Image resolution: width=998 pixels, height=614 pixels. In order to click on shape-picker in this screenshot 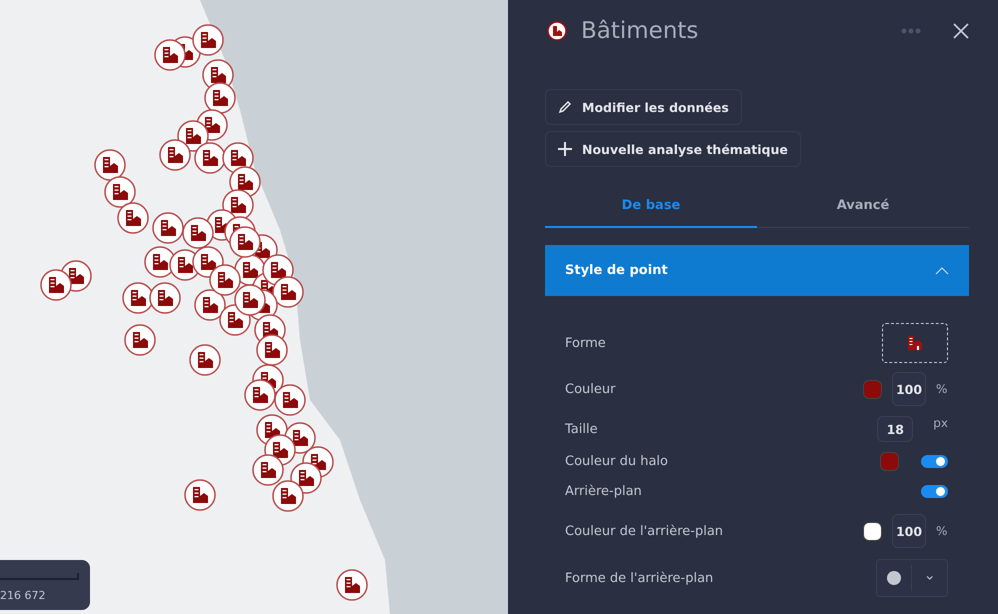, I will do `click(915, 343)`.